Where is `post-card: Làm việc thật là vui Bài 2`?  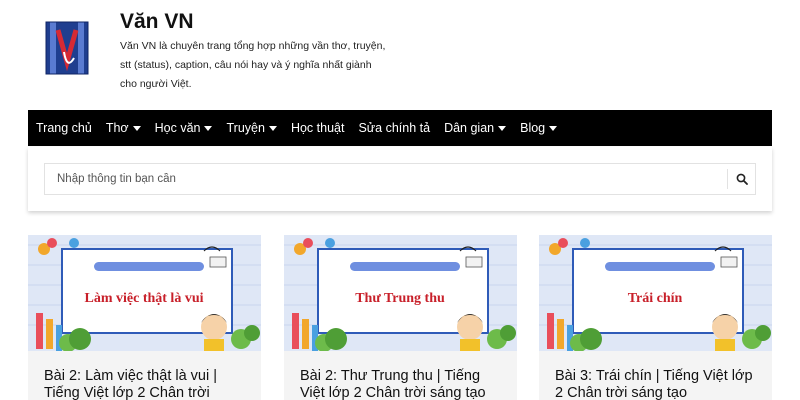 post-card: Làm việc thật là vui Bài 2 is located at coordinates (144, 317).